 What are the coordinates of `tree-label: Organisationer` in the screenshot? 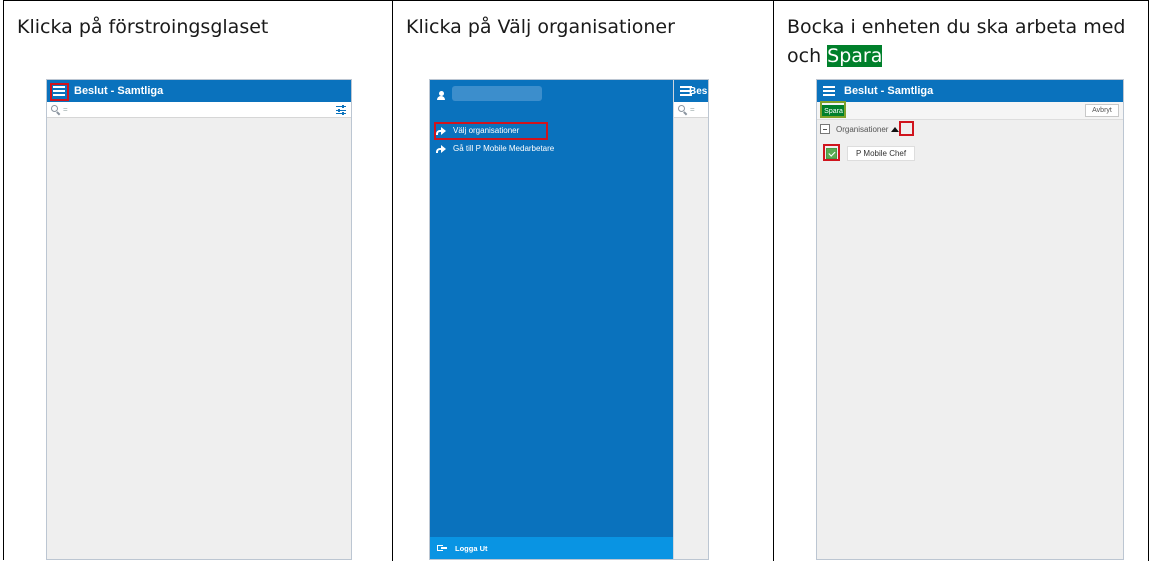 It's located at (862, 129).